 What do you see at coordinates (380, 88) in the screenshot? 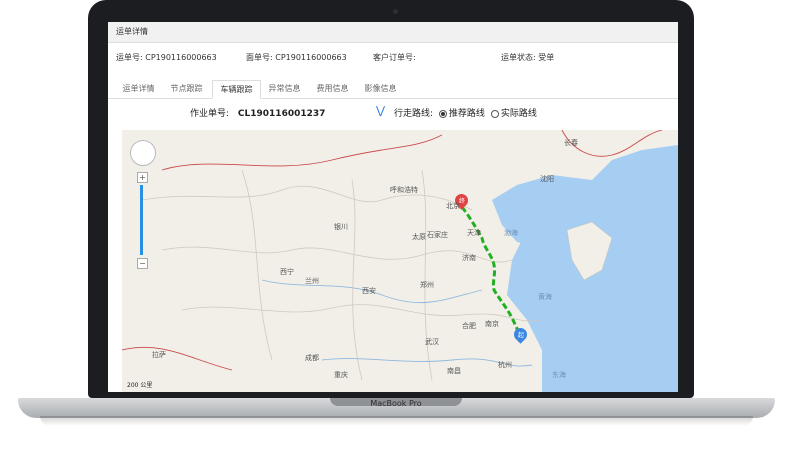
I see `tab-image-info: 影像信息` at bounding box center [380, 88].